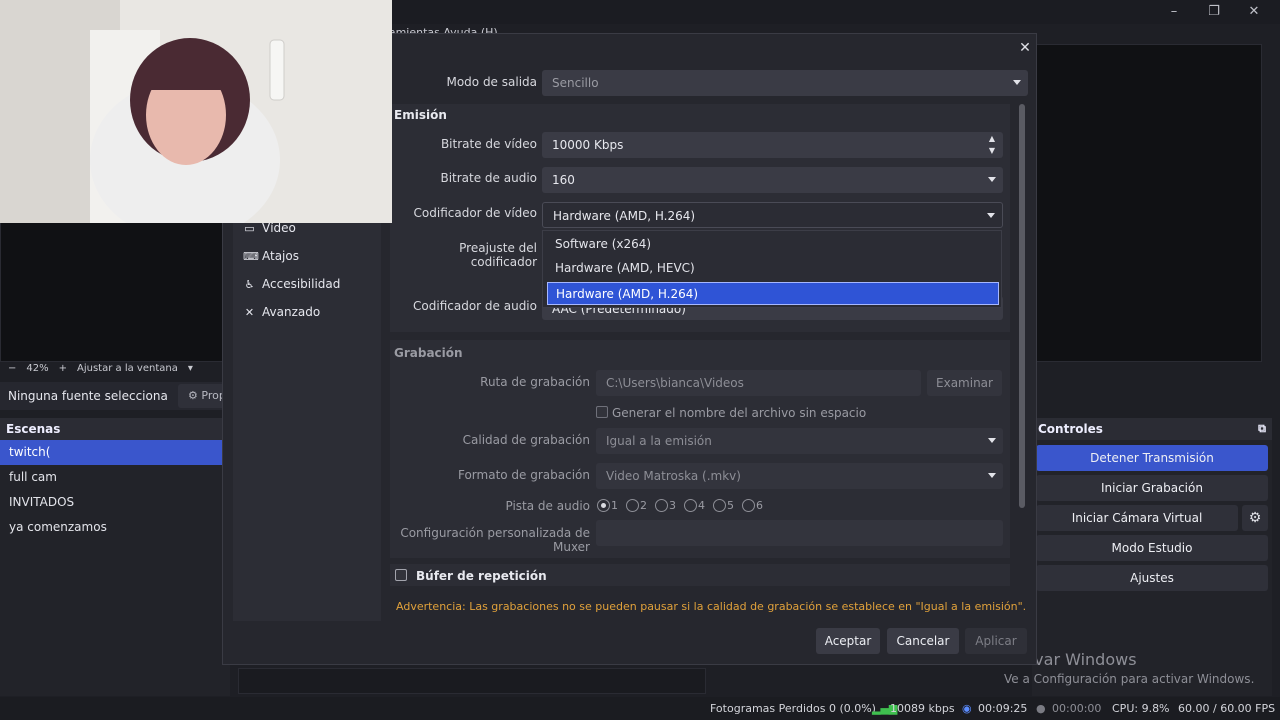 This screenshot has width=1280, height=720. I want to click on sidebar-item-label: Accesibilidad, so click(301, 284).